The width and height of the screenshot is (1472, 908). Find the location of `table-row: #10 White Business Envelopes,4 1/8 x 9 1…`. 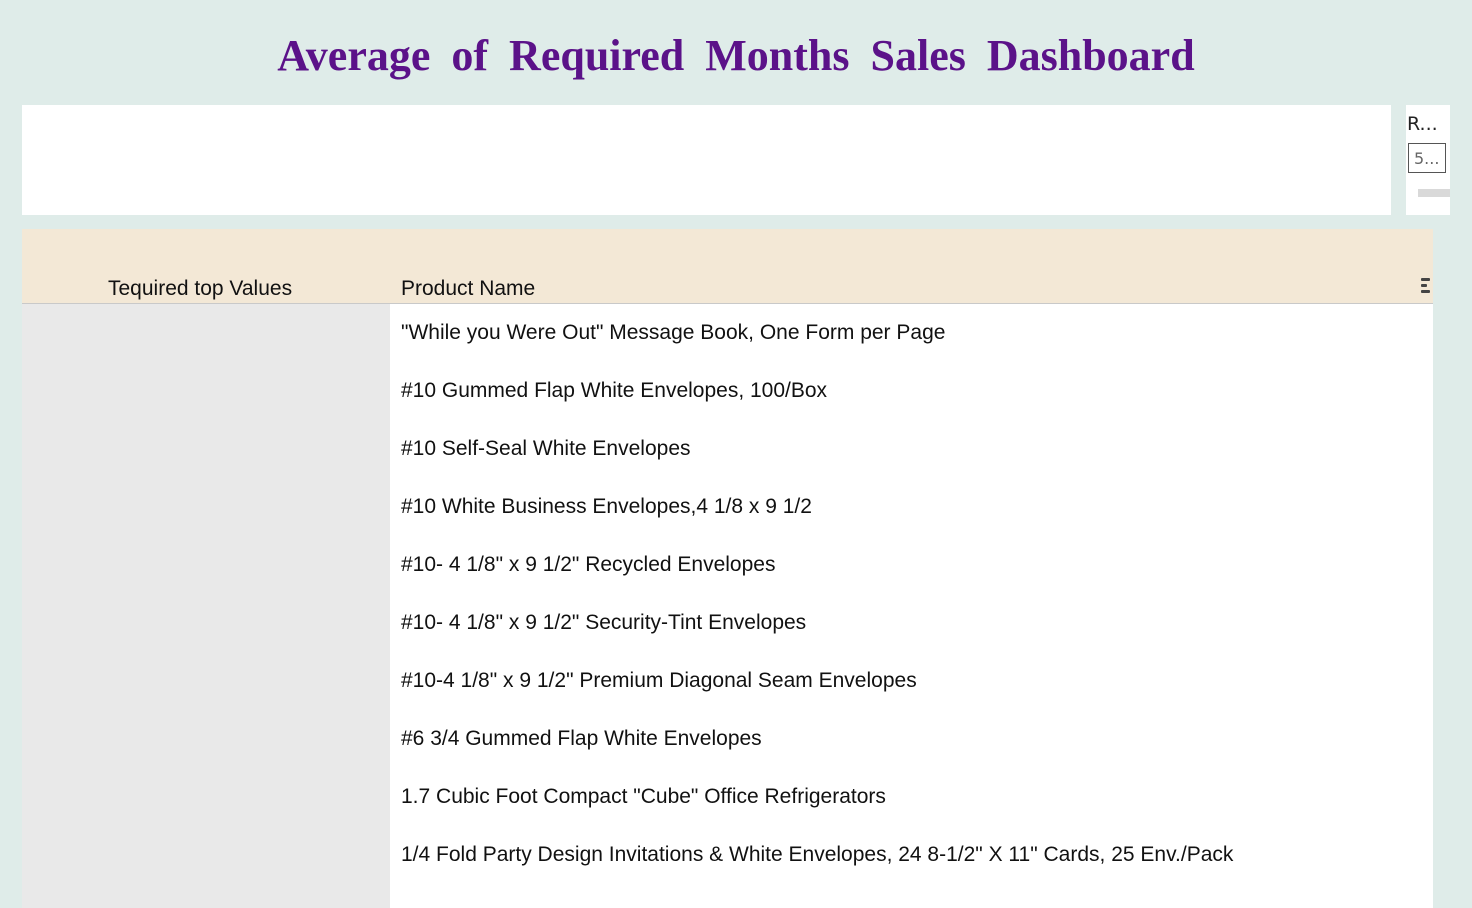

table-row: #10 White Business Envelopes,4 1/8 x 9 1… is located at coordinates (911, 506).